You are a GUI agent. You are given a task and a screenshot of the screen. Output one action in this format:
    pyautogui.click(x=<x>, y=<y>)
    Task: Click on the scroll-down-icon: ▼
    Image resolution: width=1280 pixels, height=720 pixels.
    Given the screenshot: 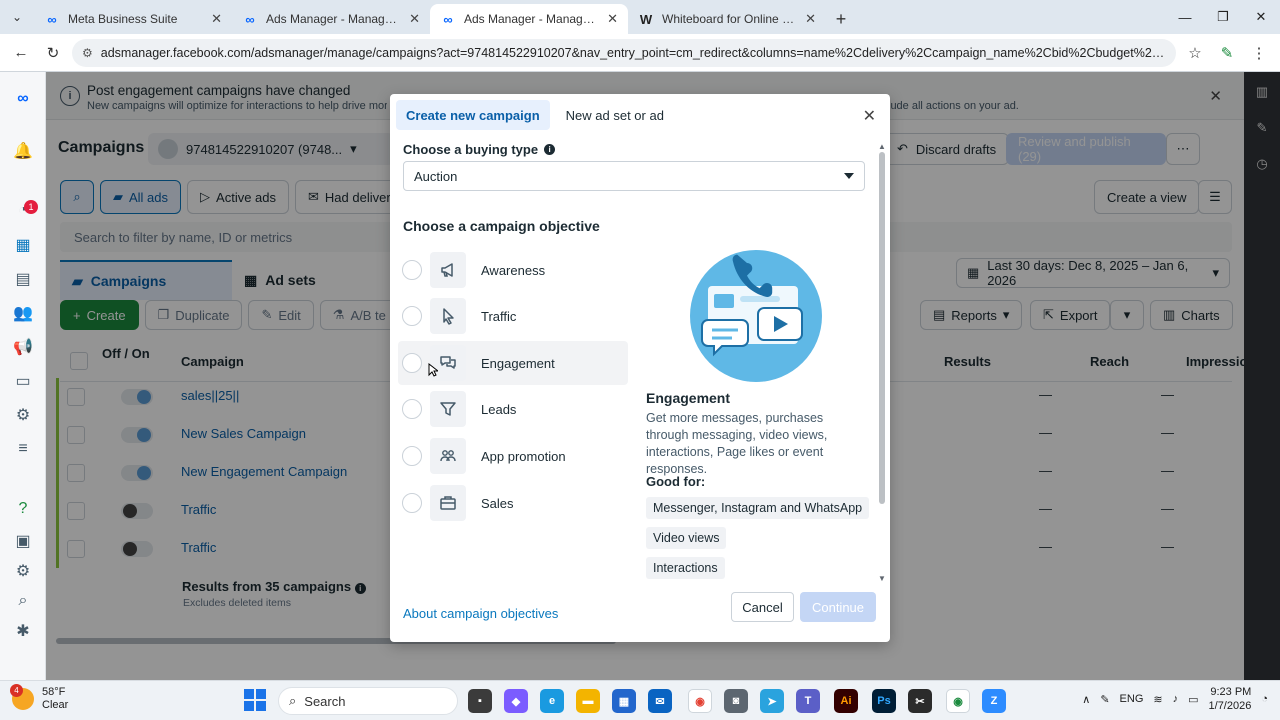 What is the action you would take?
    pyautogui.click(x=882, y=578)
    